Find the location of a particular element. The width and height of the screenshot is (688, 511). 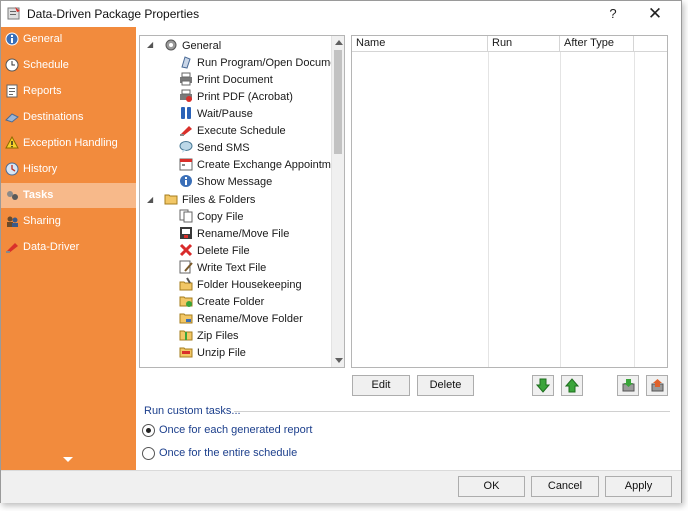

sms-icon is located at coordinates (186, 147).